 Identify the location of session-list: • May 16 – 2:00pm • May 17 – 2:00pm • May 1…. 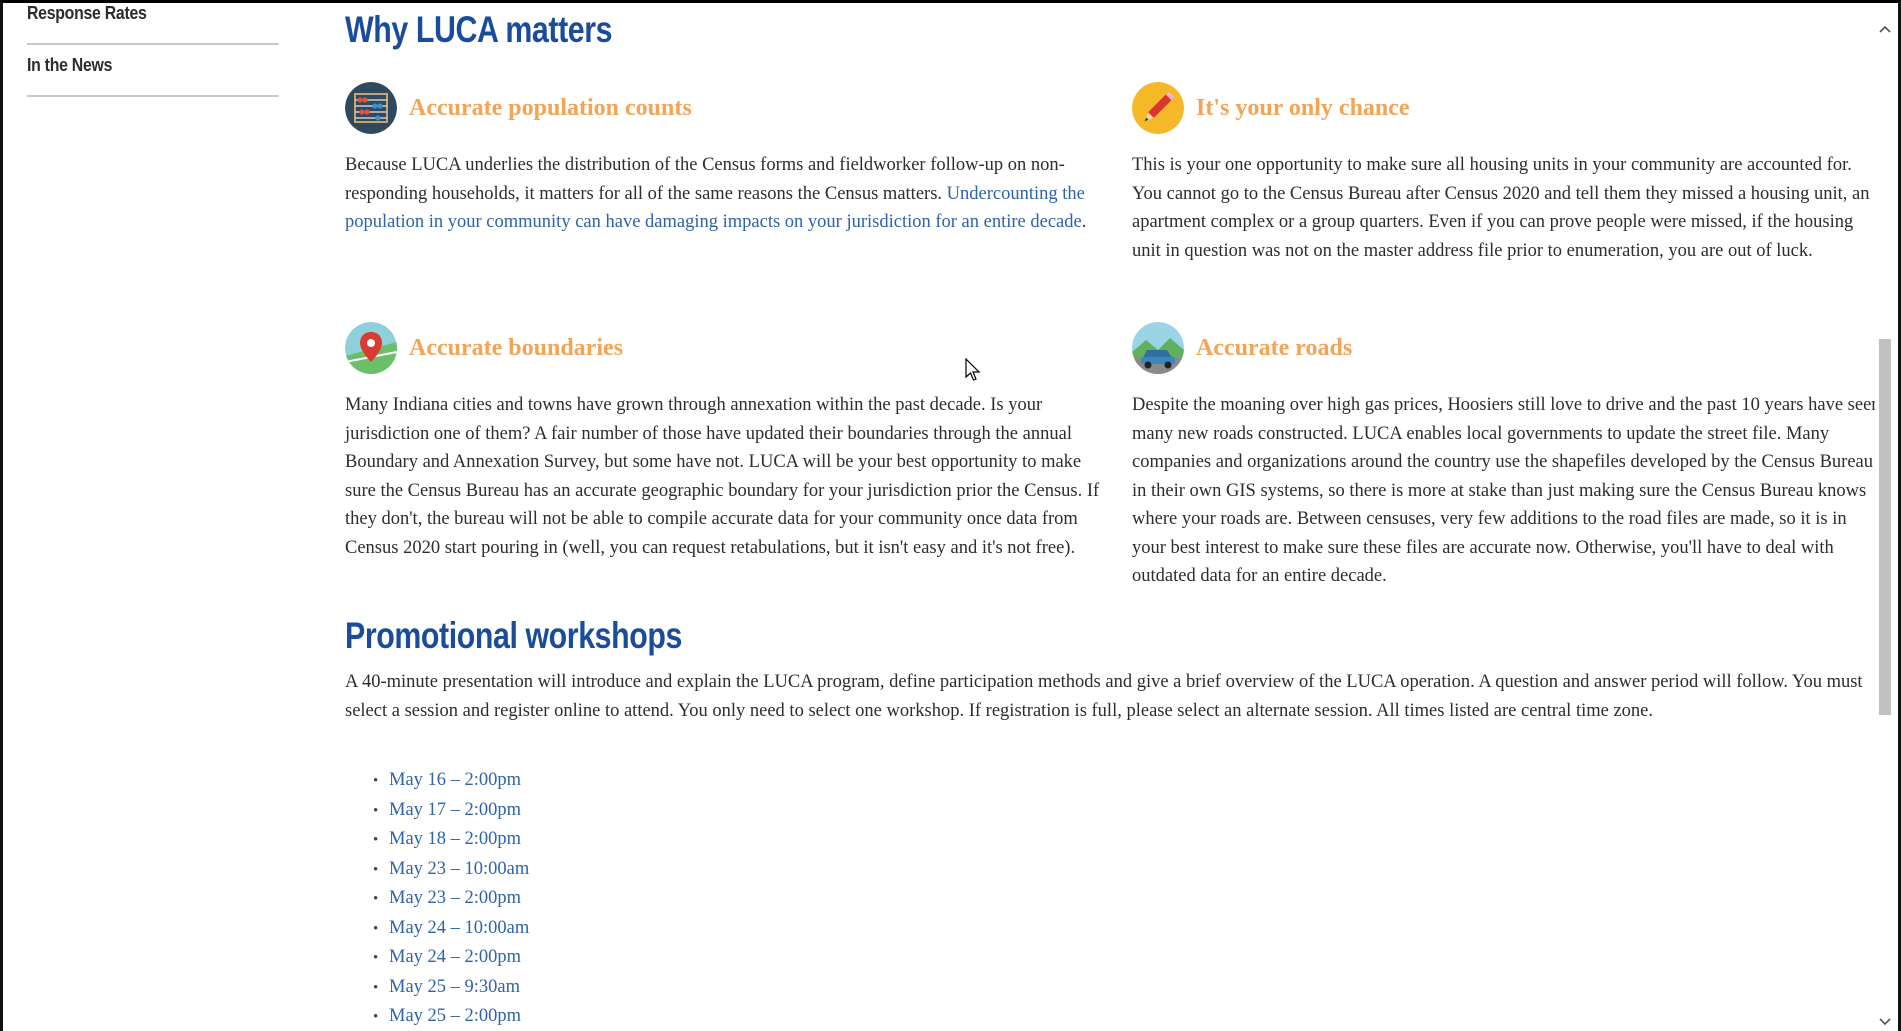
(451, 898).